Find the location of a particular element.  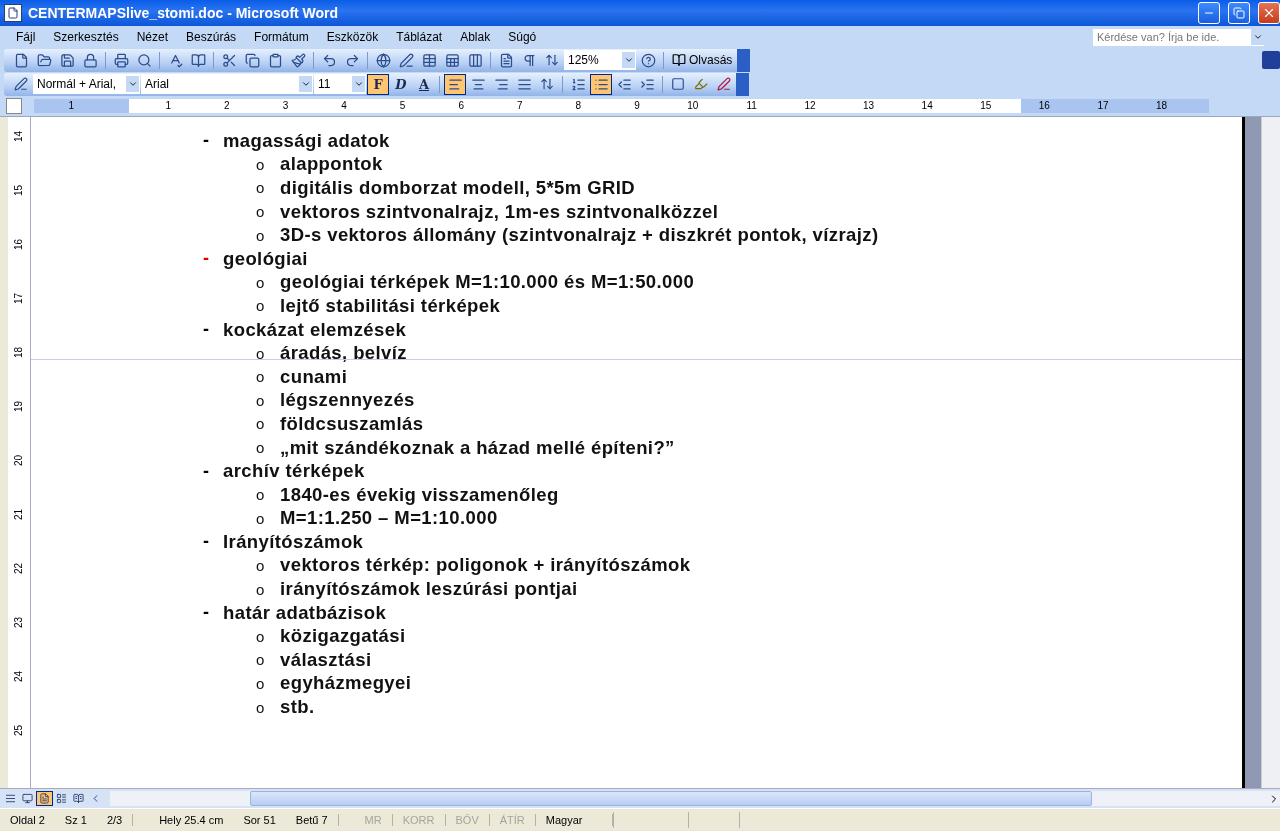

status-field: Betű 7 is located at coordinates (312, 820).